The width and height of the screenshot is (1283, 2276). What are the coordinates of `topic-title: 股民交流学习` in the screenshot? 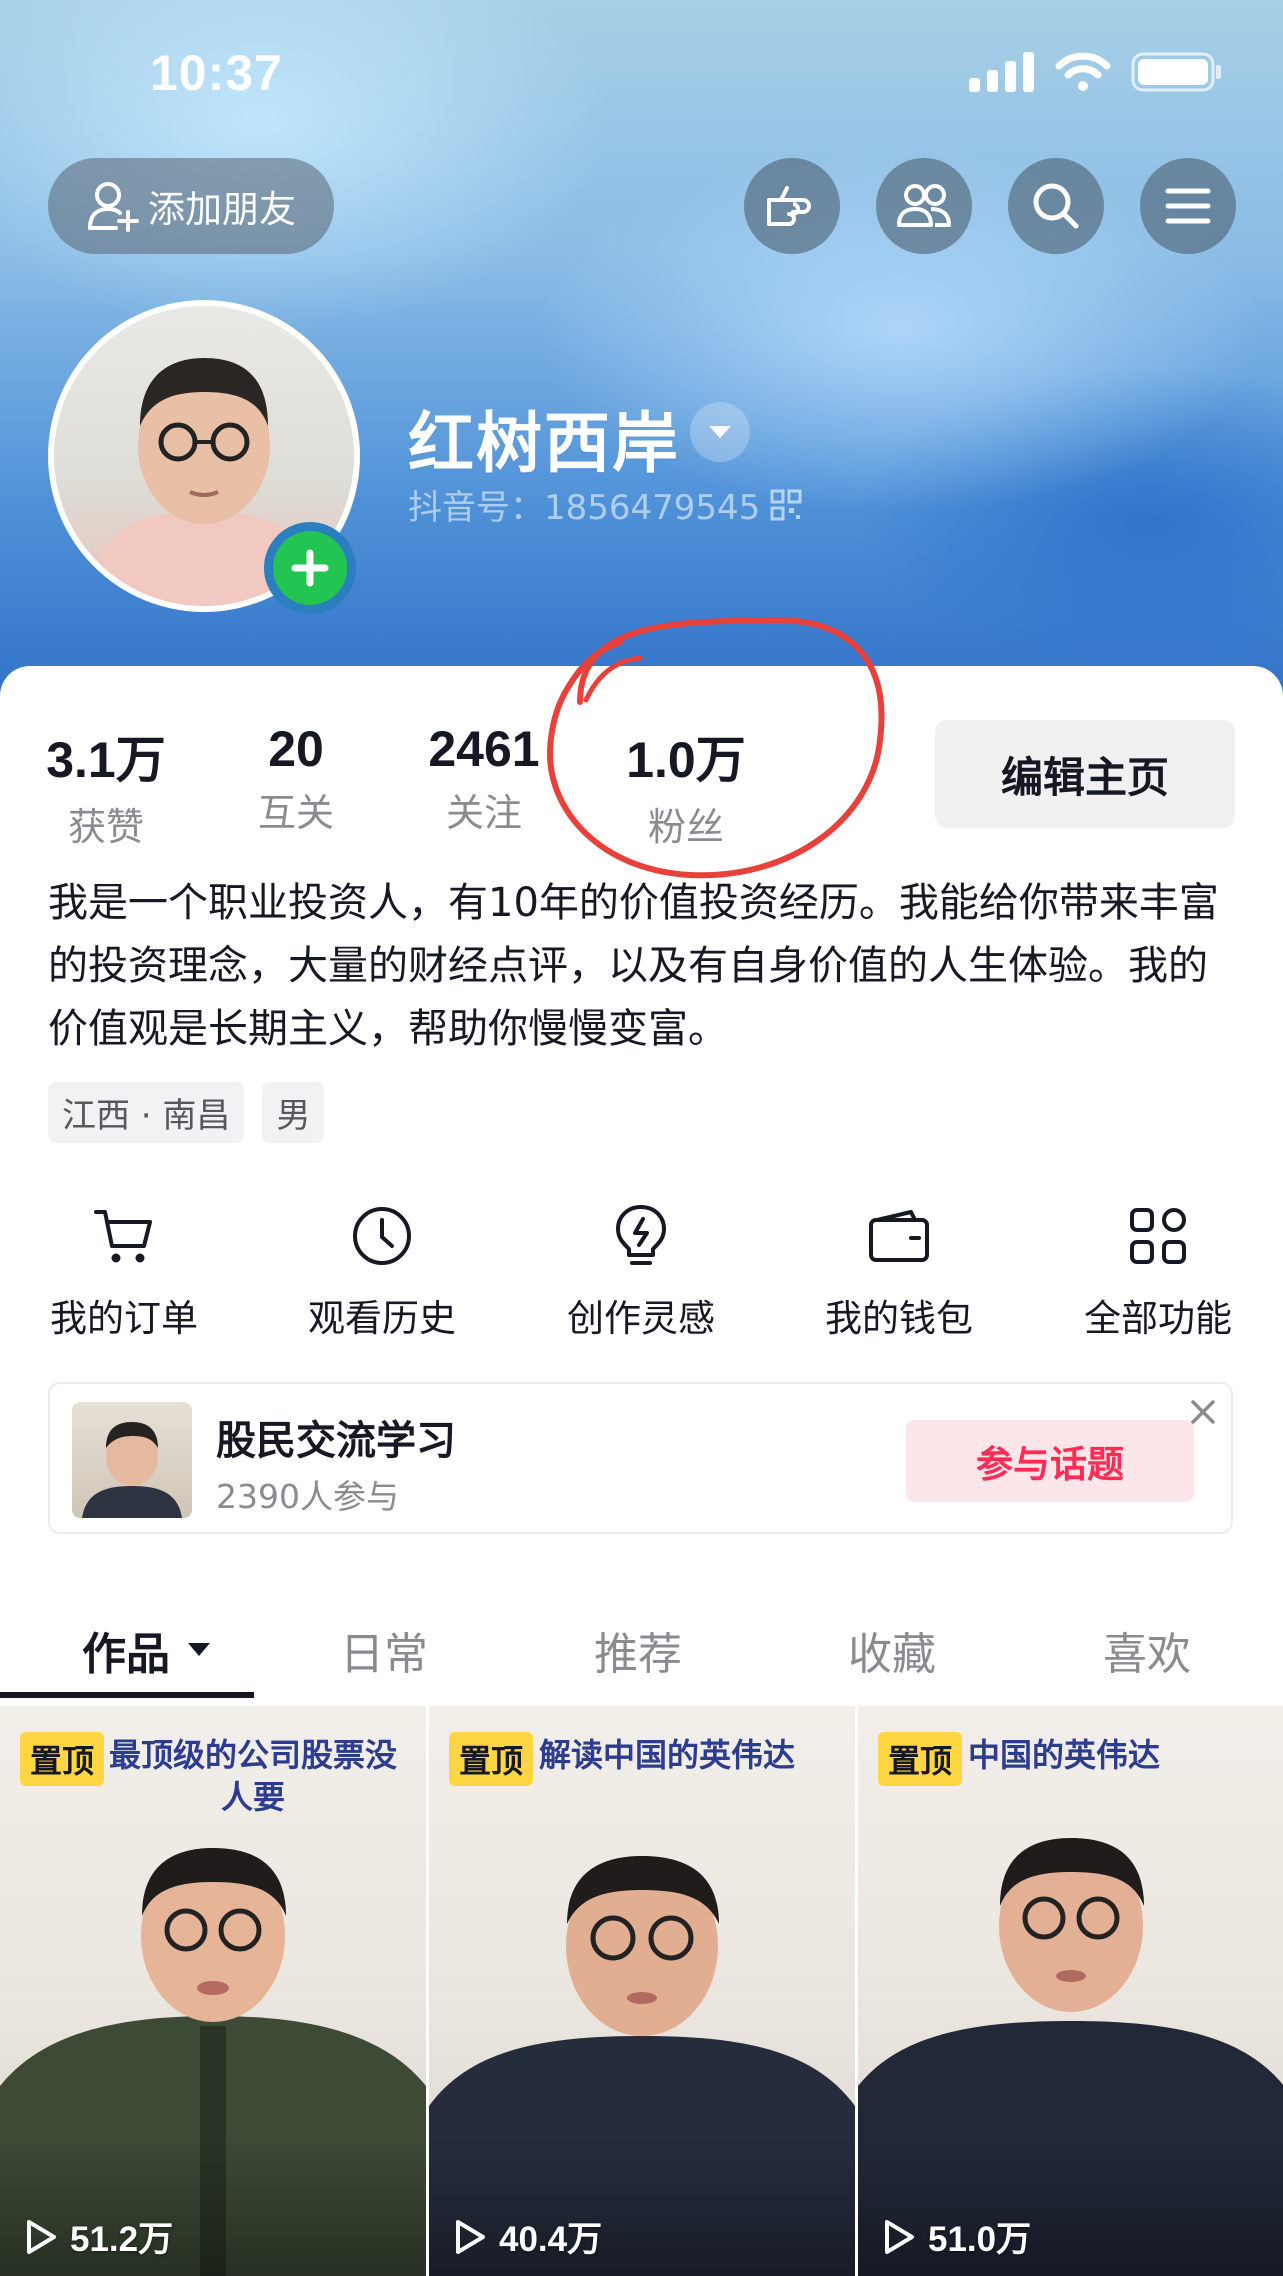 It's located at (336, 1441).